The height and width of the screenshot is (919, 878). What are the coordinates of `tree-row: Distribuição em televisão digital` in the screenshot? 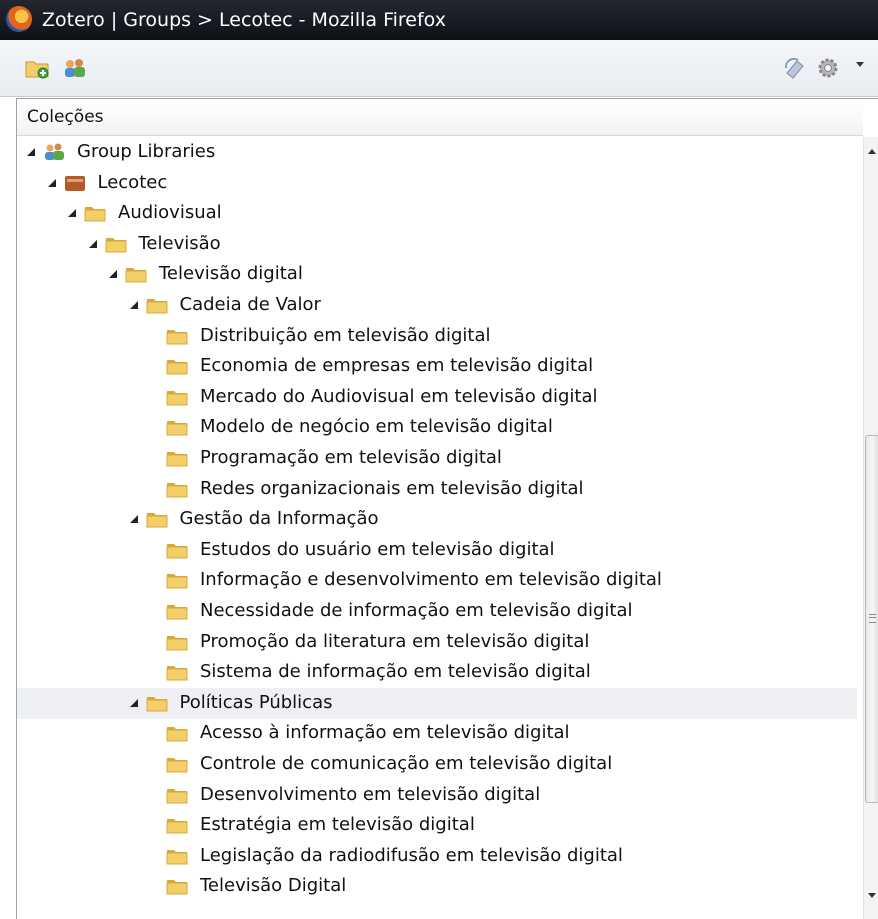 It's located at (437, 336).